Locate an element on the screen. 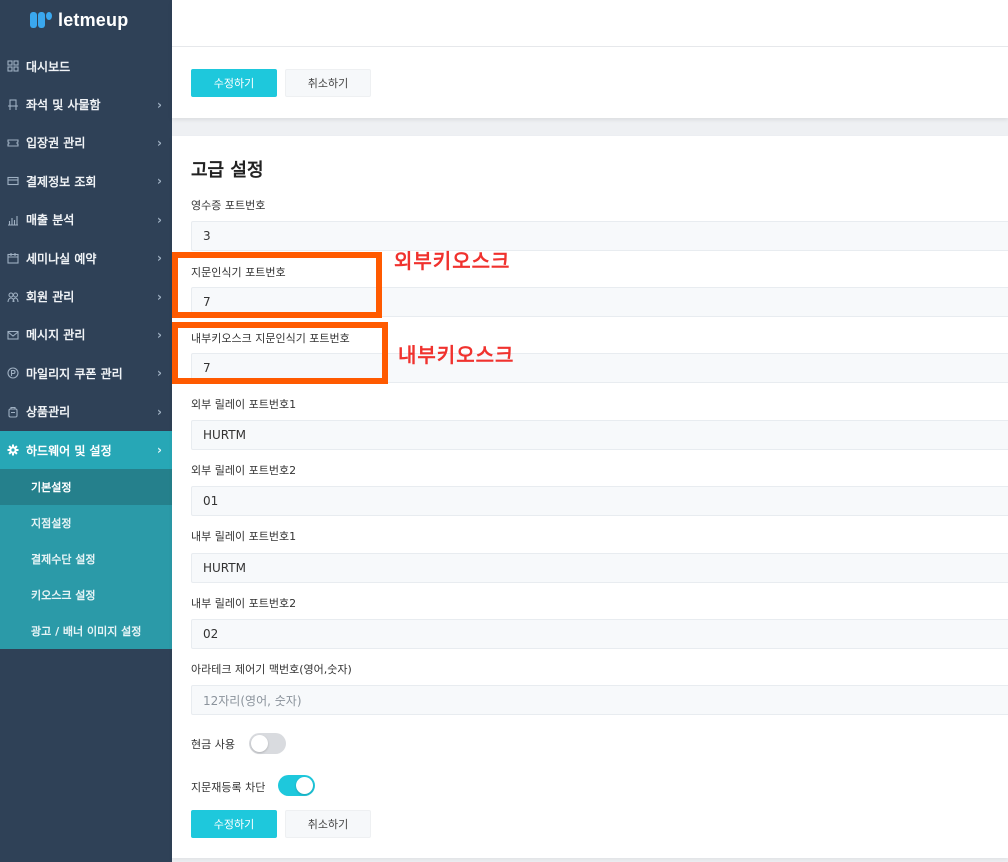 This screenshot has height=862, width=1008. brand-name: letmeup is located at coordinates (93, 19).